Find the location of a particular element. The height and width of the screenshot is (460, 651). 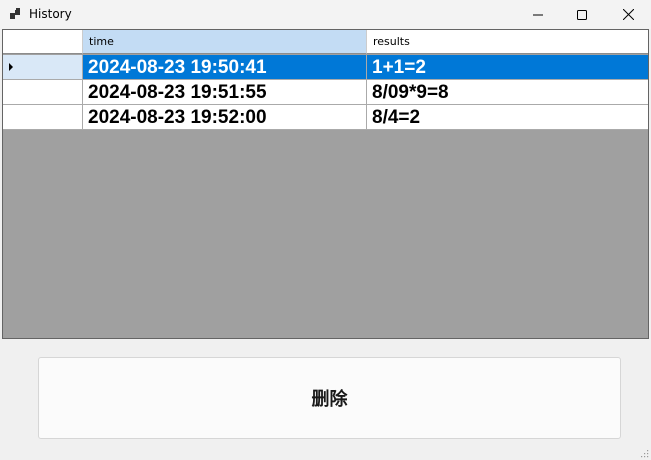

minimize-icon is located at coordinates (538, 14).